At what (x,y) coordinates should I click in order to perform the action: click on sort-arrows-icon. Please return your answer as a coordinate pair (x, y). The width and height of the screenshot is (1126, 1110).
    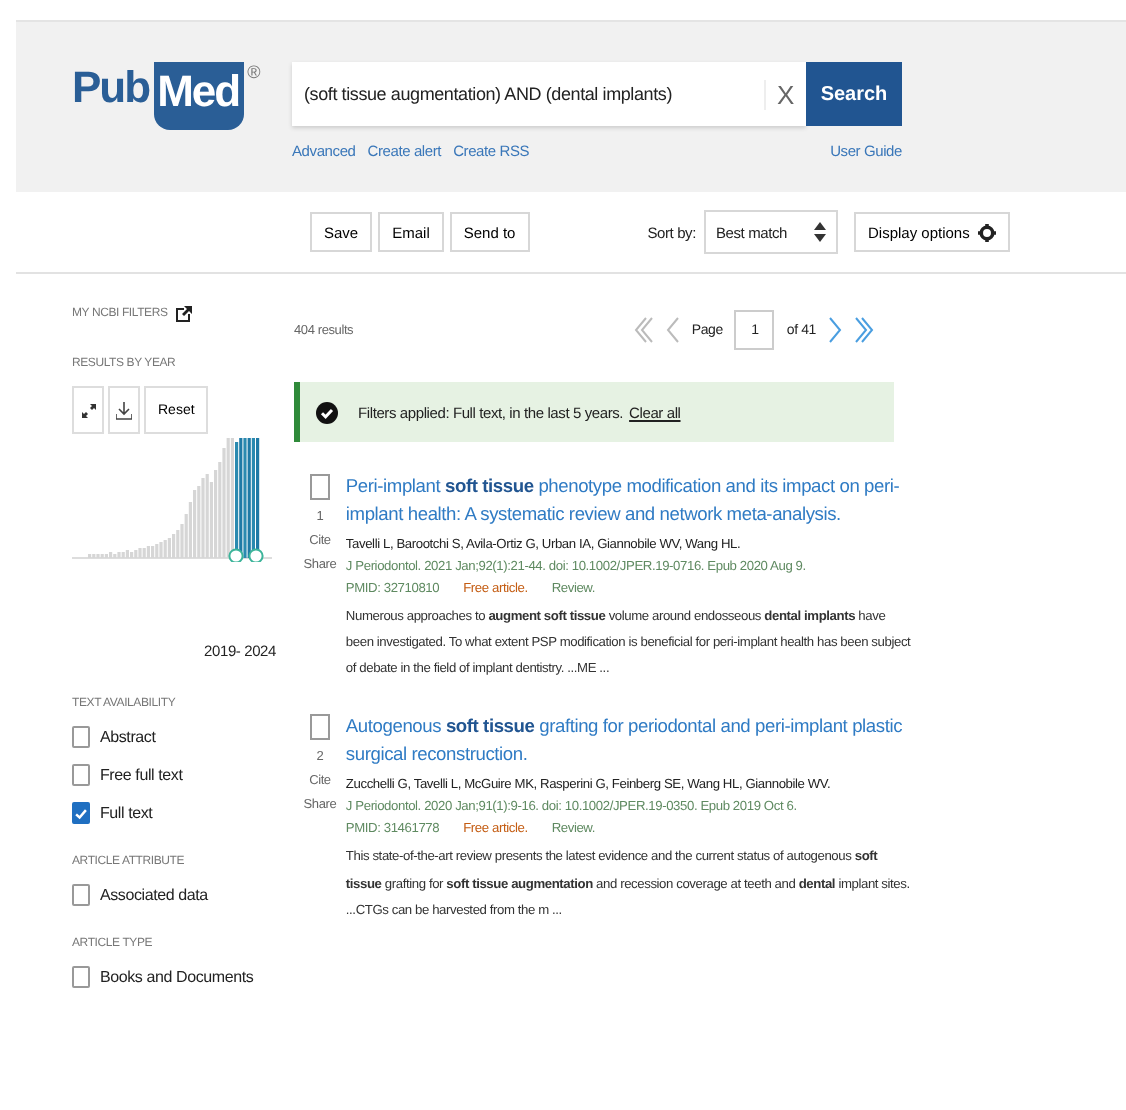
    Looking at the image, I should click on (819, 232).